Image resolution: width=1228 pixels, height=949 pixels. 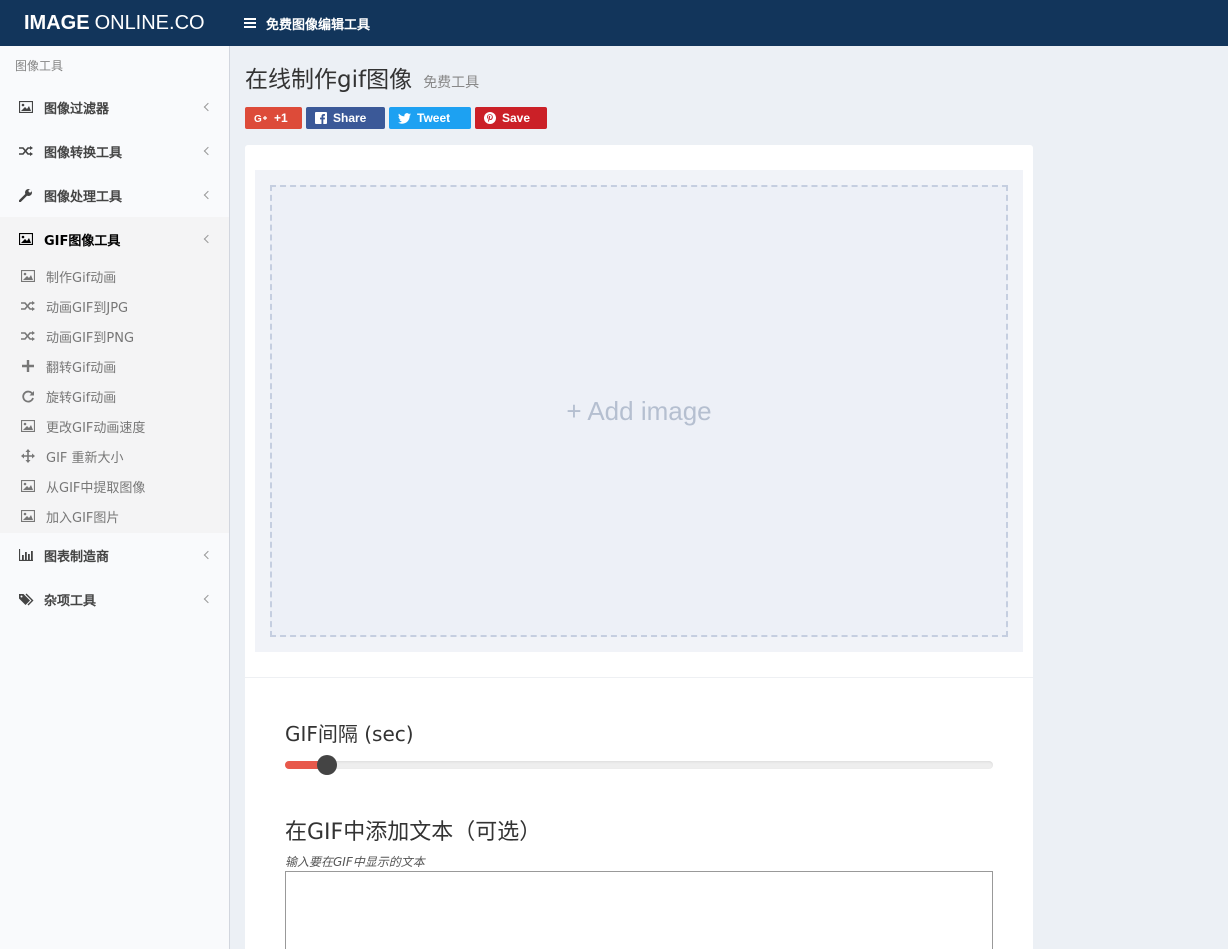 I want to click on add-text-hint: 输入要在GIF中显示的文本, so click(x=355, y=862).